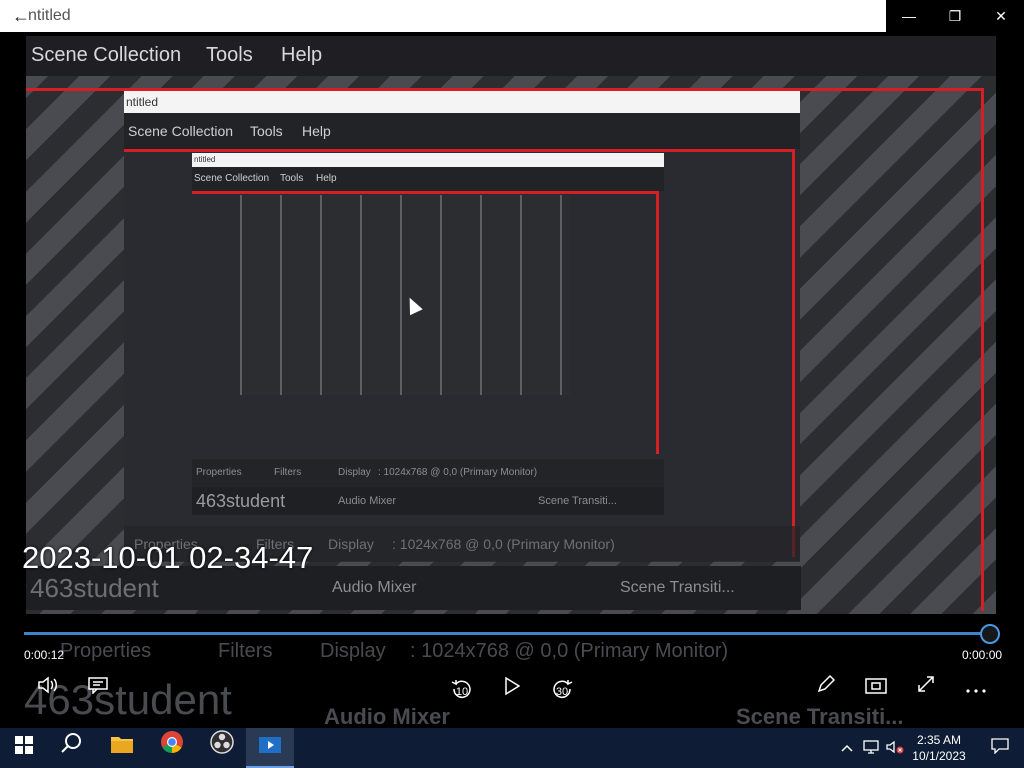 The width and height of the screenshot is (1024, 768). I want to click on clock: 2:35 AM 10/1/2023, so click(939, 748).